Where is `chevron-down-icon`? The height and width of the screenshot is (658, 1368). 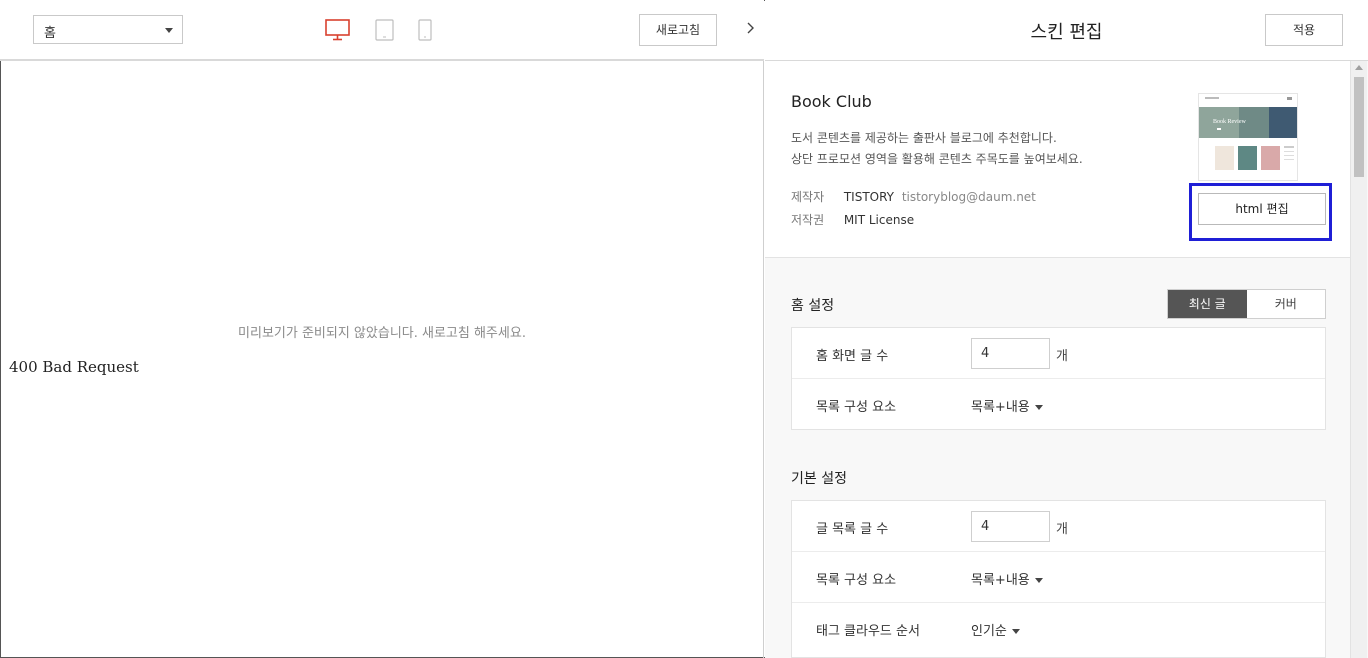 chevron-down-icon is located at coordinates (169, 30).